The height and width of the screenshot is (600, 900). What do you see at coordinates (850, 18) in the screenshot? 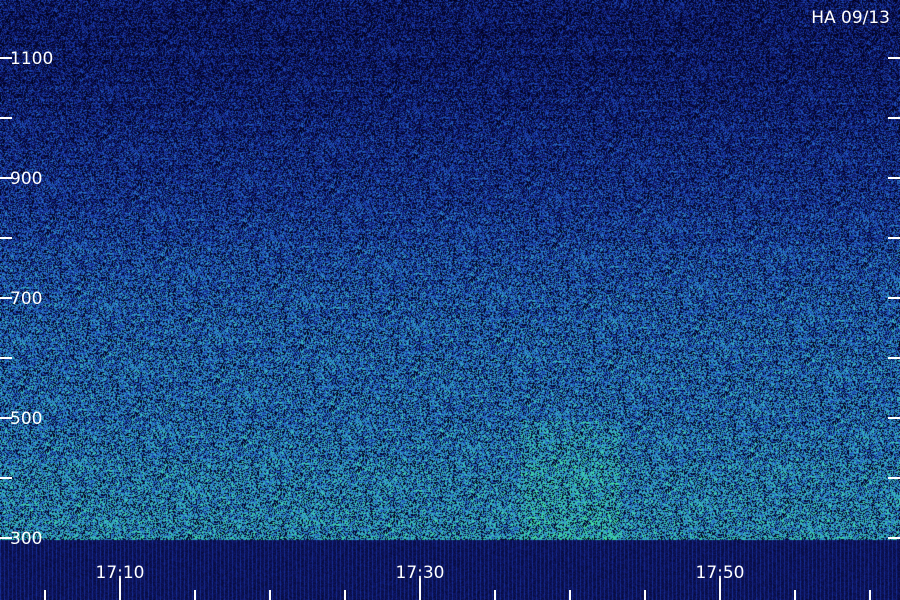
I see `chart-title: HA 09/13` at bounding box center [850, 18].